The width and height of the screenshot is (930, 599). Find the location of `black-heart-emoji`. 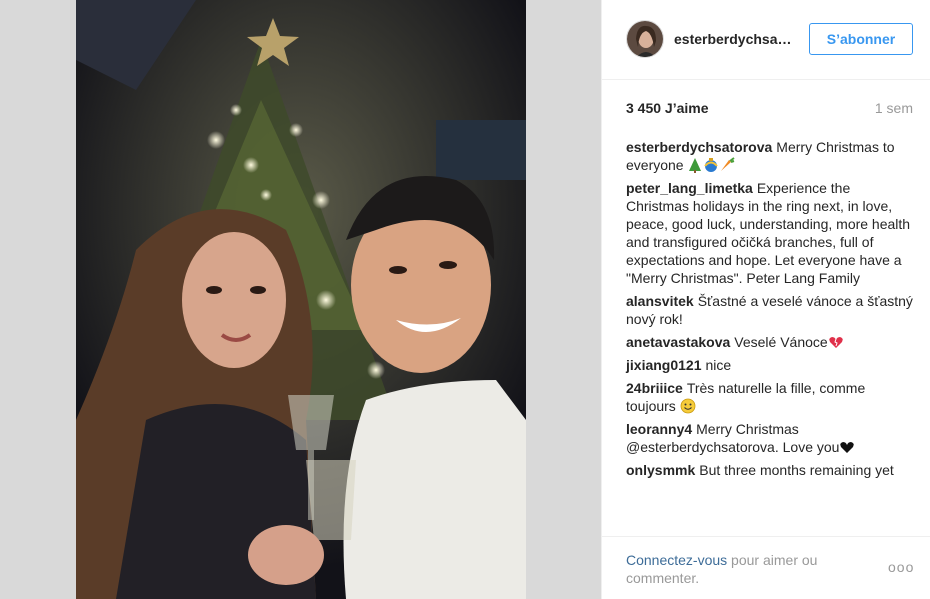

black-heart-emoji is located at coordinates (847, 447).